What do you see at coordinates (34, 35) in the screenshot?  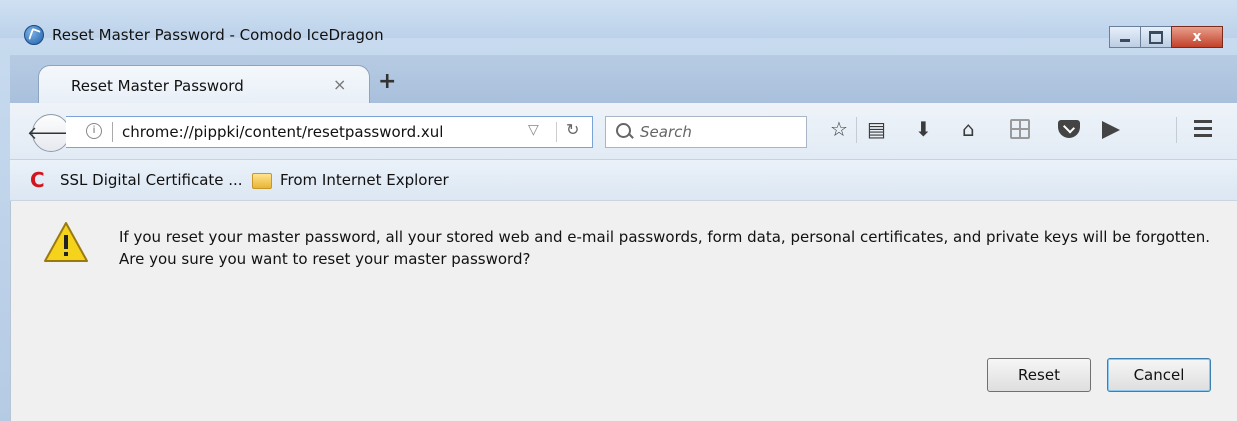 I see `icedragon-app-icon` at bounding box center [34, 35].